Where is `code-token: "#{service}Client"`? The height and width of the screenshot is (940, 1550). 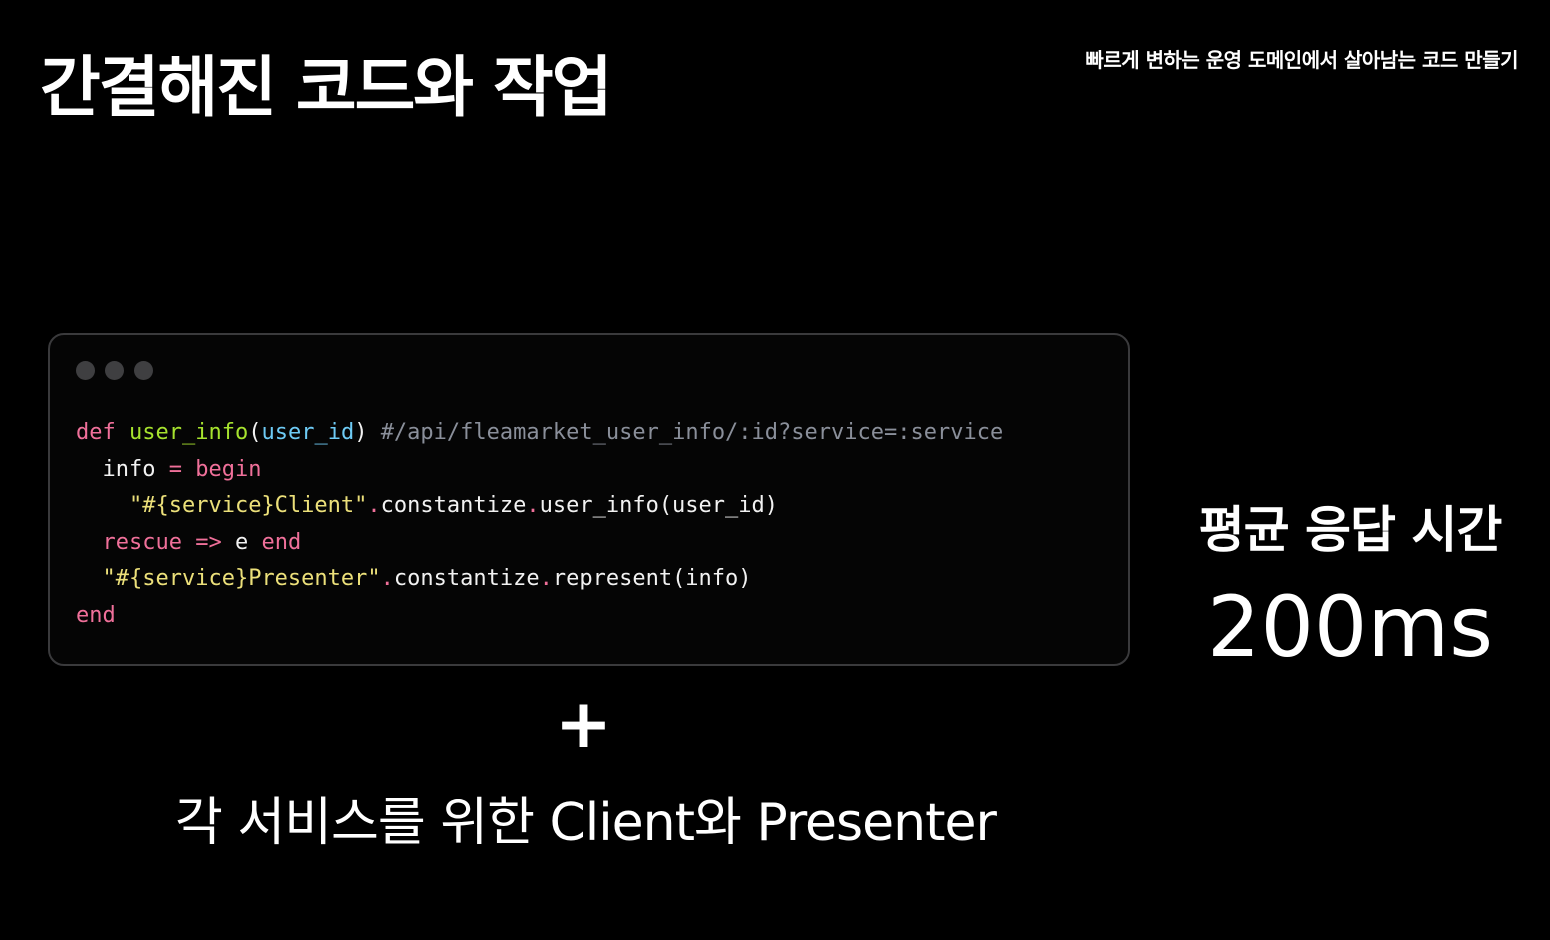
code-token: "#{service}Client" is located at coordinates (248, 505).